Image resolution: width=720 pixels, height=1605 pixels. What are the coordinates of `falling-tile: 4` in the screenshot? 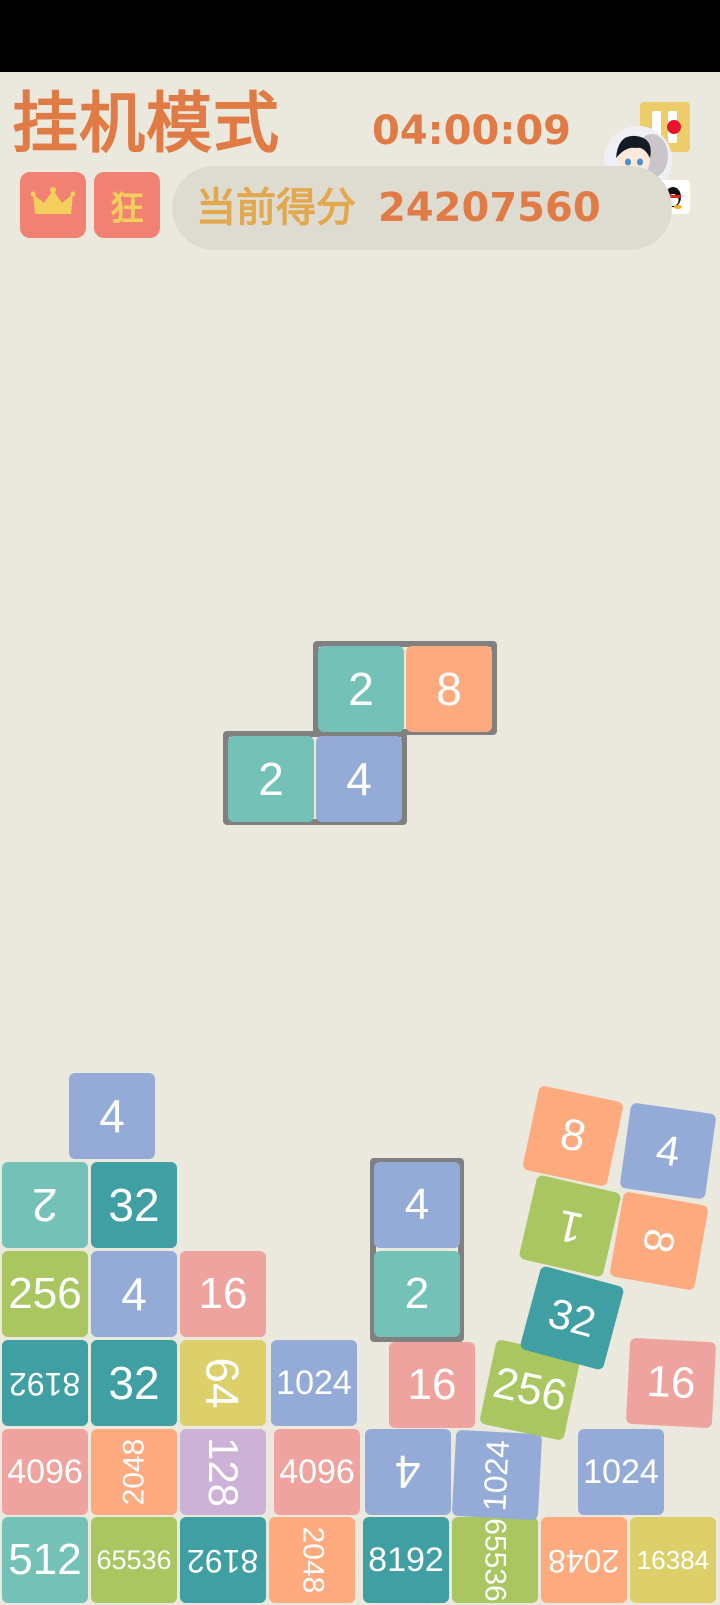 It's located at (359, 779).